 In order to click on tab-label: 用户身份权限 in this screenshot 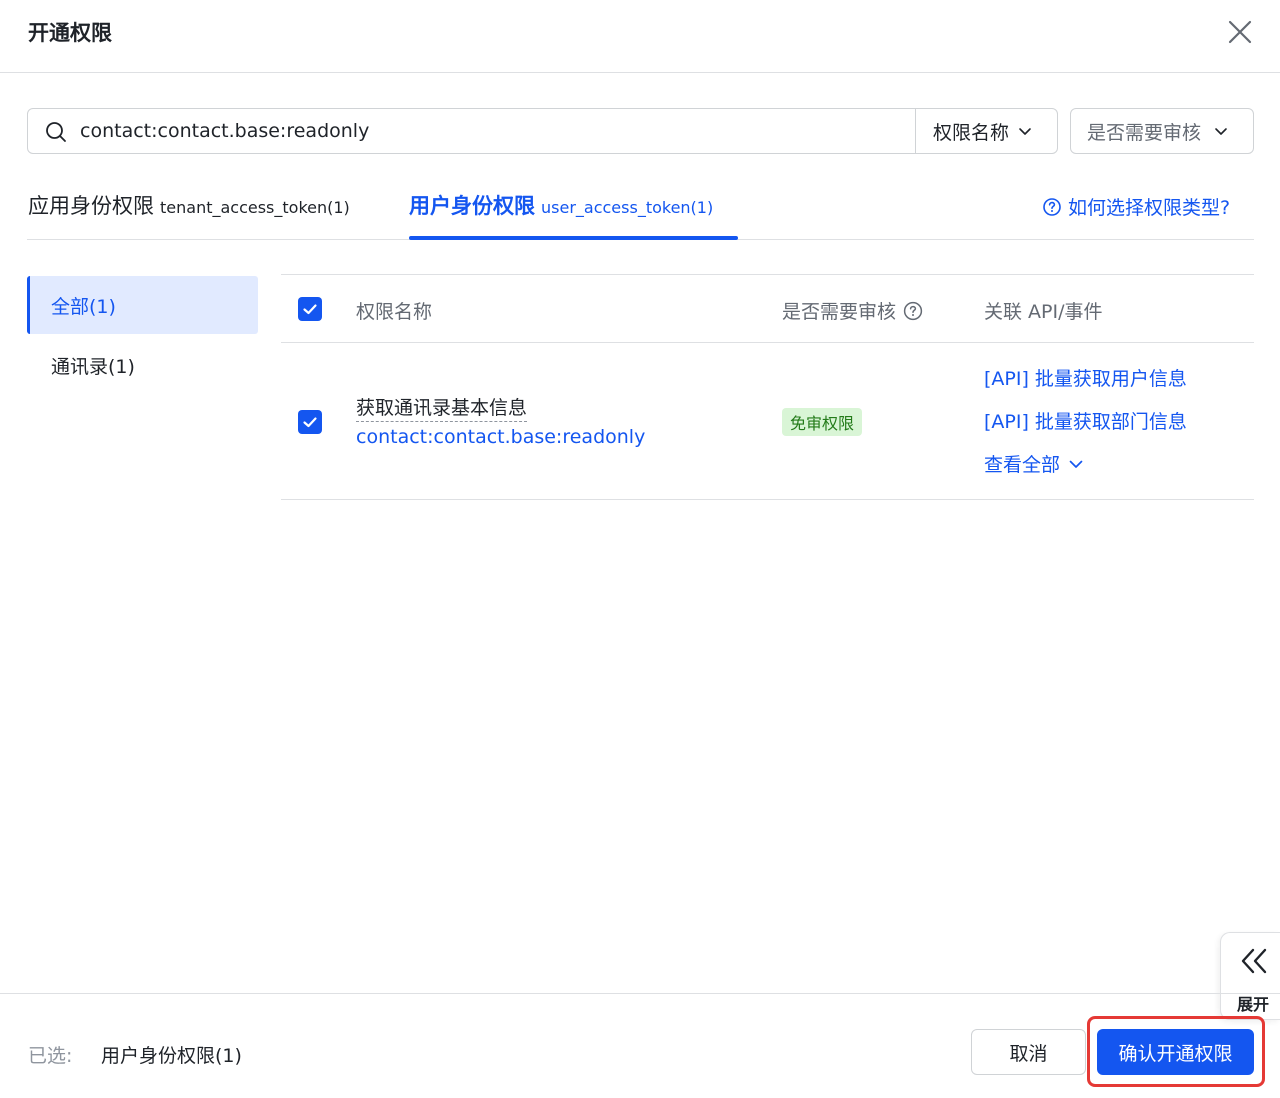, I will do `click(472, 206)`.